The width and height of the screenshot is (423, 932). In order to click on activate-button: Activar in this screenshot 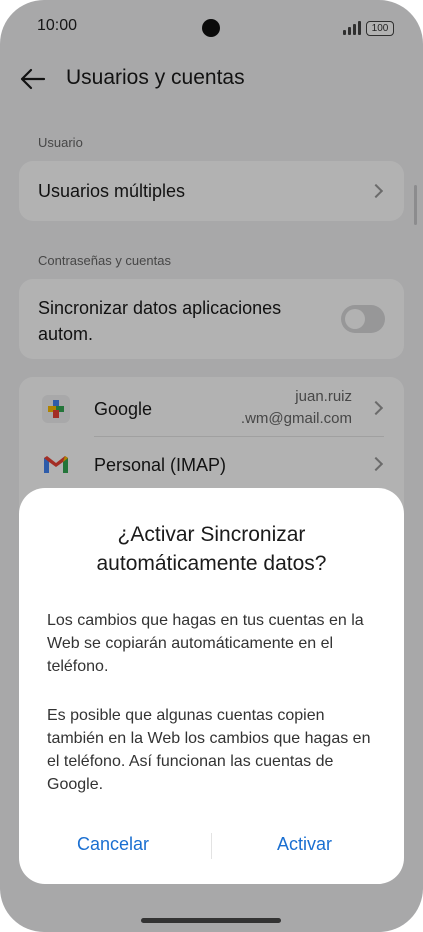, I will do `click(304, 844)`.